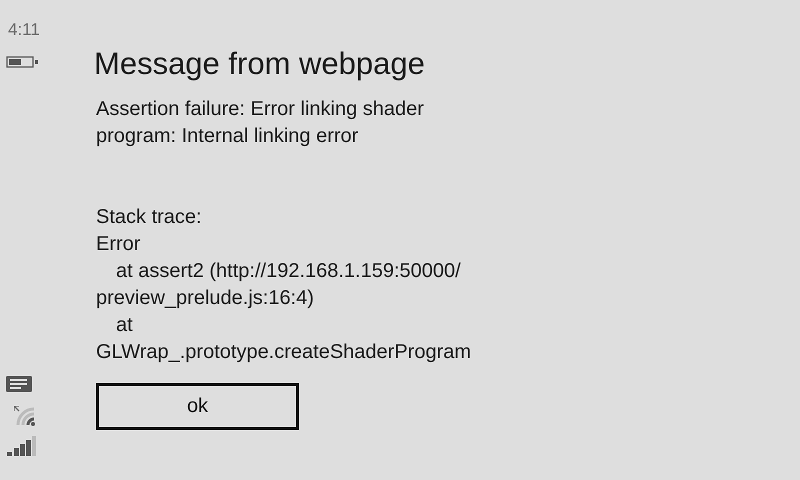 This screenshot has height=480, width=800. Describe the element at coordinates (22, 62) in the screenshot. I see `battery-icon` at that location.